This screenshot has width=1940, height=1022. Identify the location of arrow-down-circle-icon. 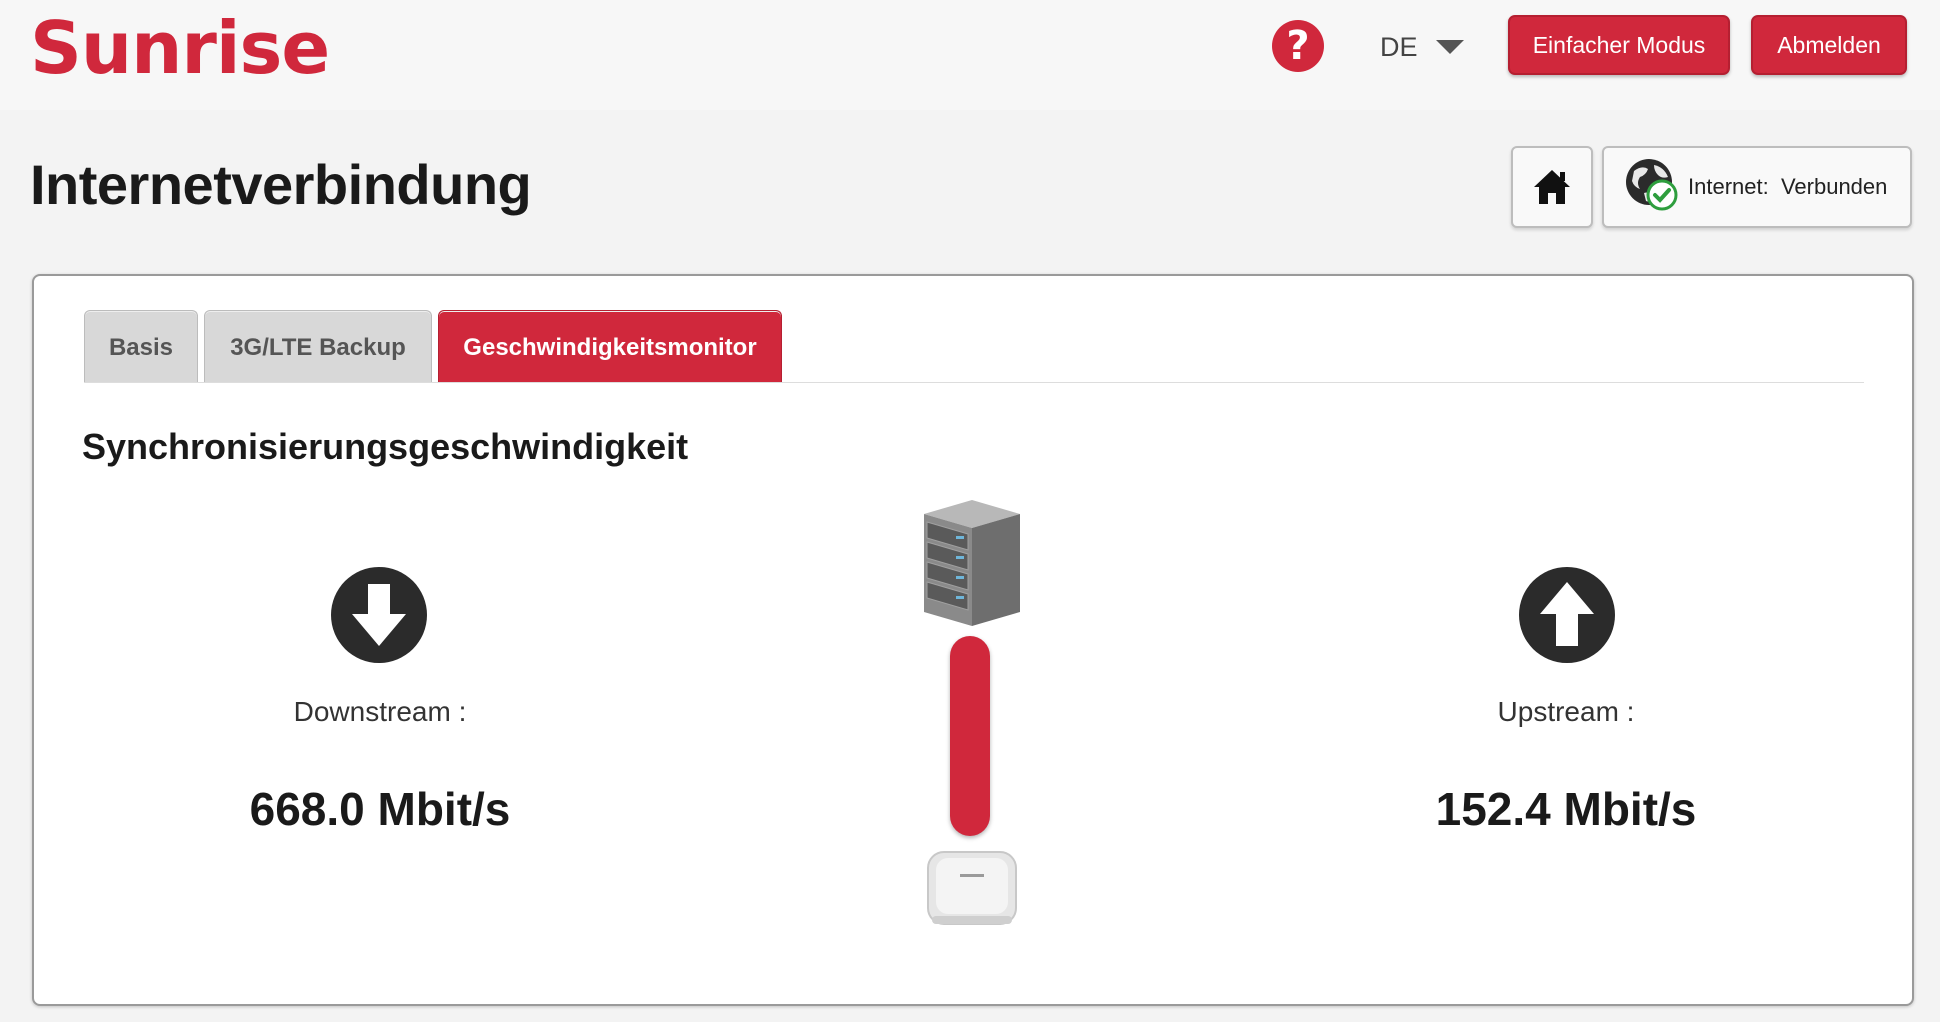
(379, 615).